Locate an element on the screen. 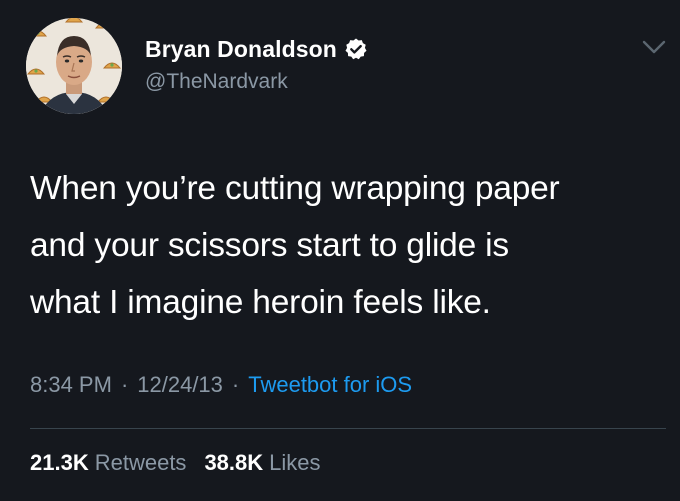  retweets-label: Retweets is located at coordinates (140, 462).